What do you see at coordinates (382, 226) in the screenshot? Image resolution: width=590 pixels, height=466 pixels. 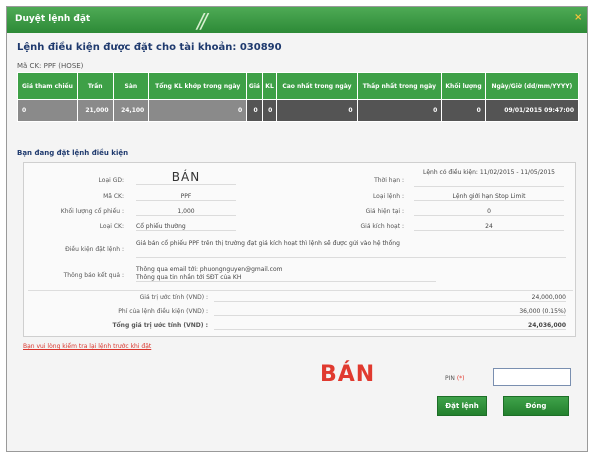 I see `trigger-price-label: Giá kích hoạt :` at bounding box center [382, 226].